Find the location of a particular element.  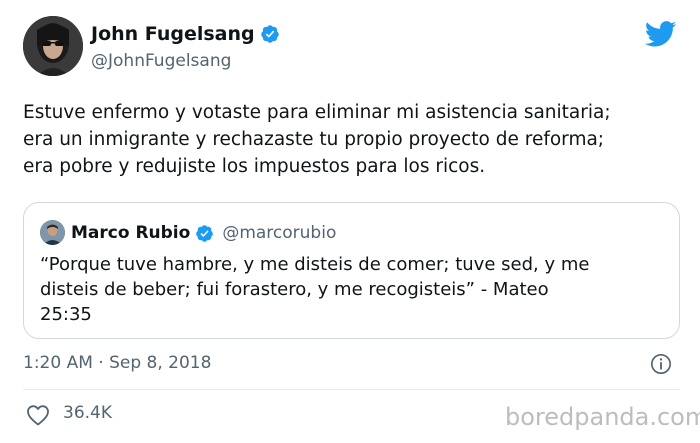

author-name: John Fugelsang is located at coordinates (185, 34).